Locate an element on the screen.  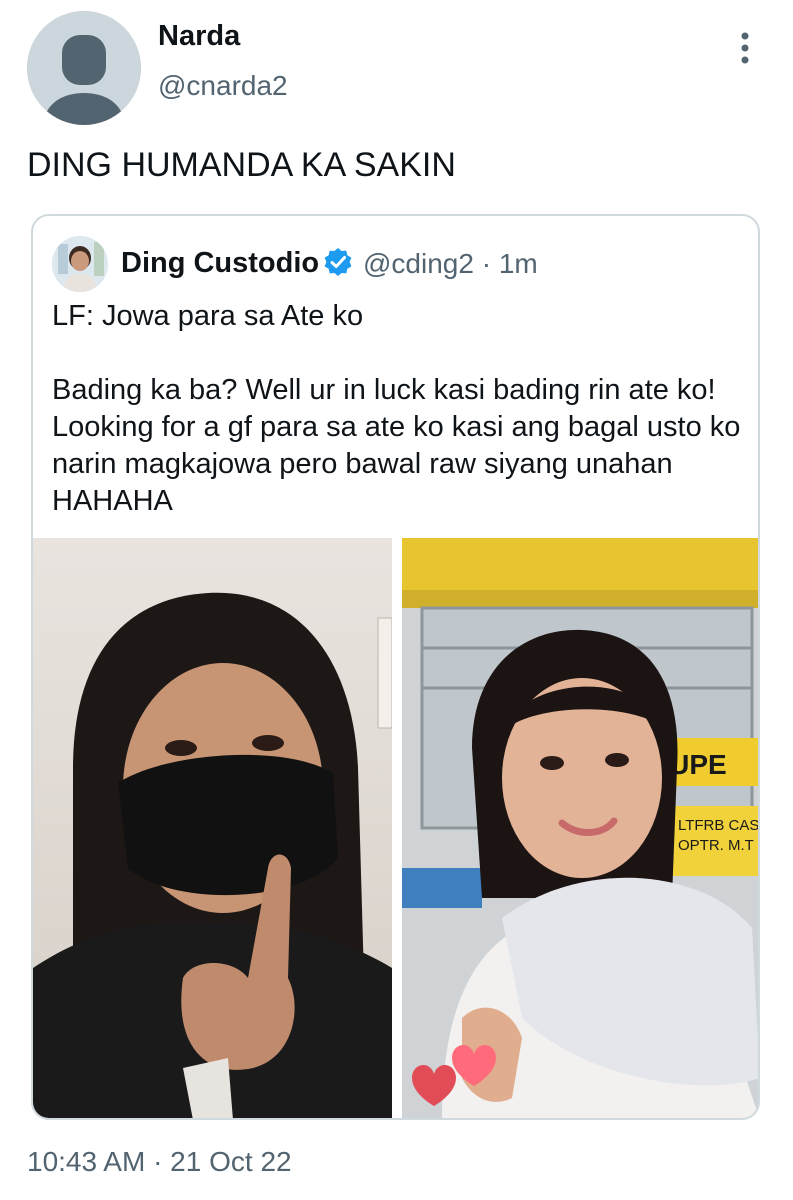
quoted-time: 1m is located at coordinates (518, 263).